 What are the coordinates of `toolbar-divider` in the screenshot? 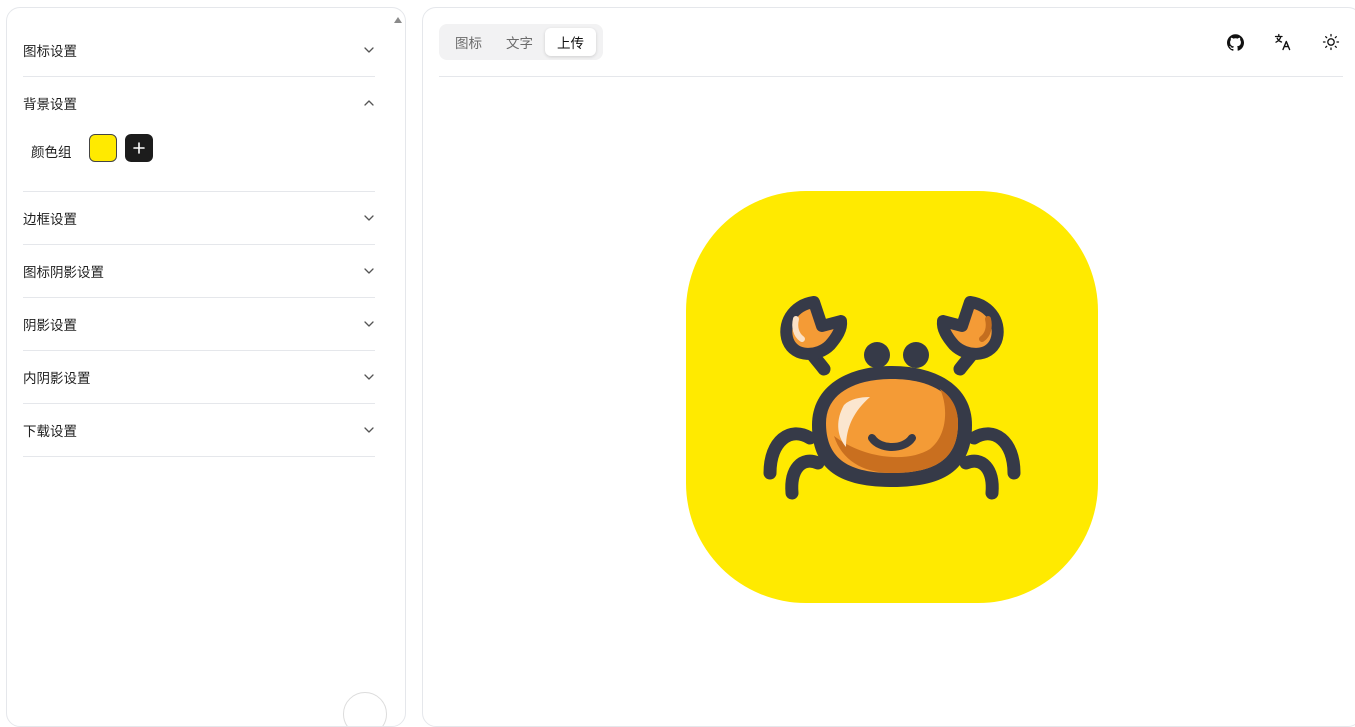 It's located at (891, 76).